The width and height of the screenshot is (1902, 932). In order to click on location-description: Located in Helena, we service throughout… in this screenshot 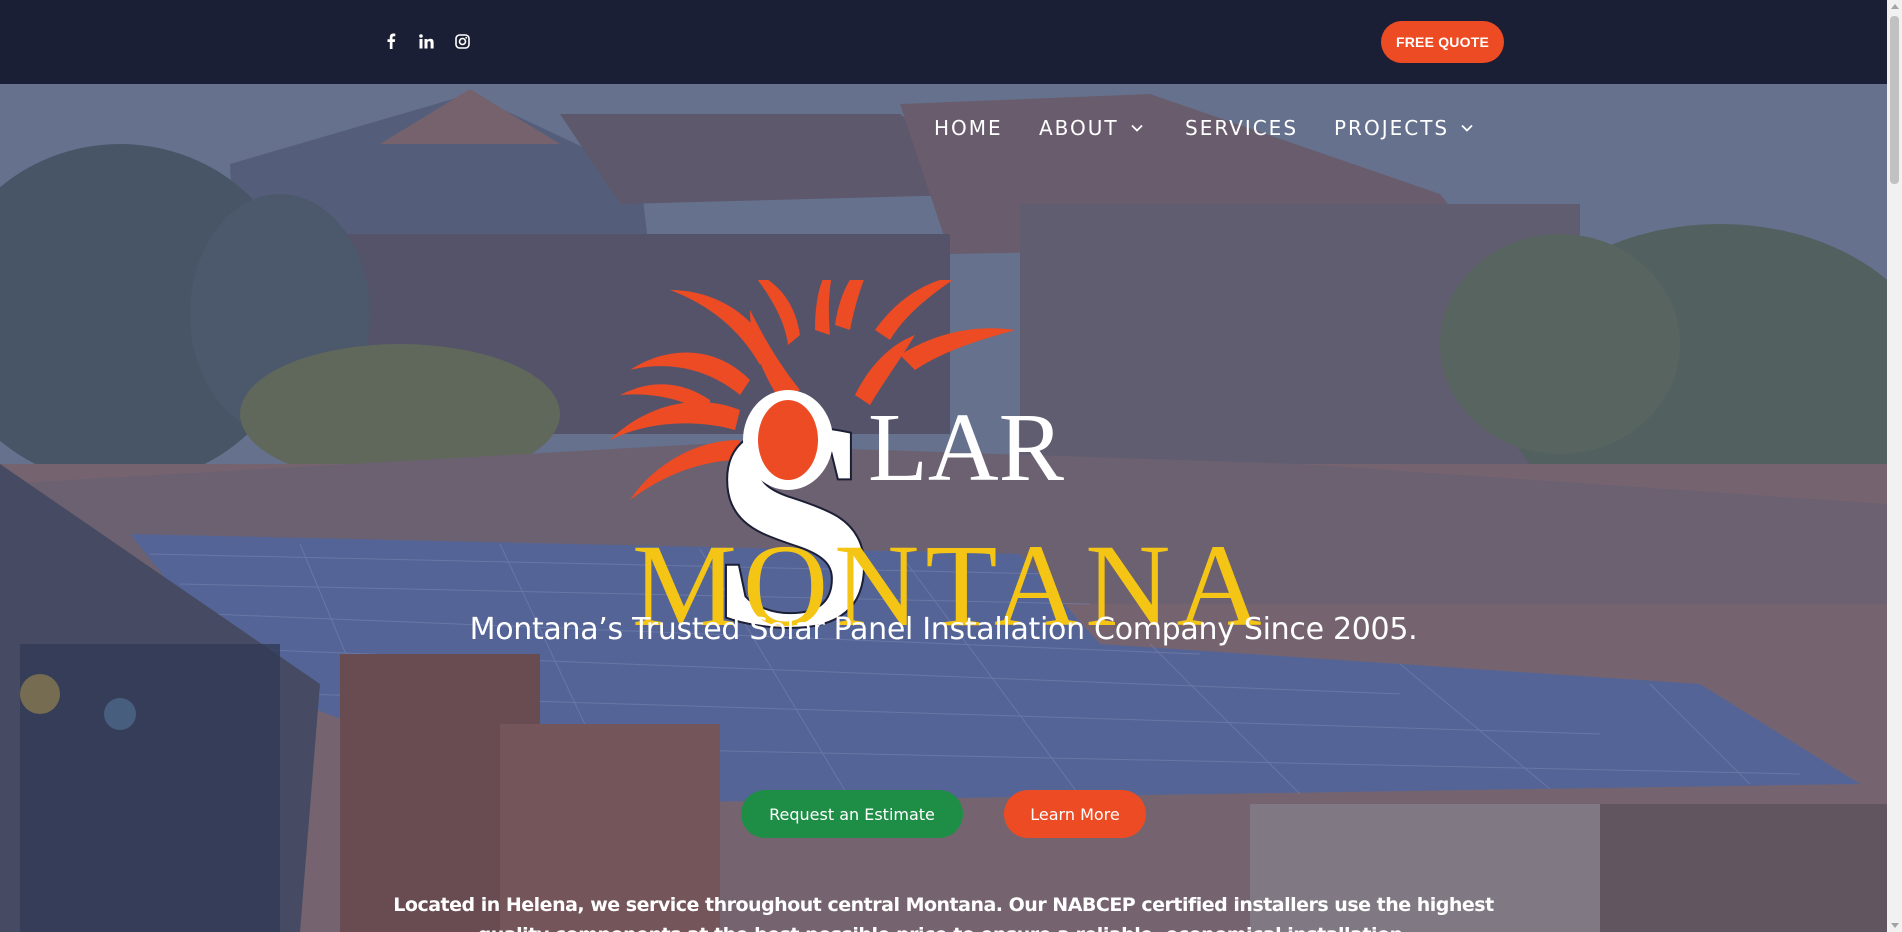, I will do `click(943, 913)`.